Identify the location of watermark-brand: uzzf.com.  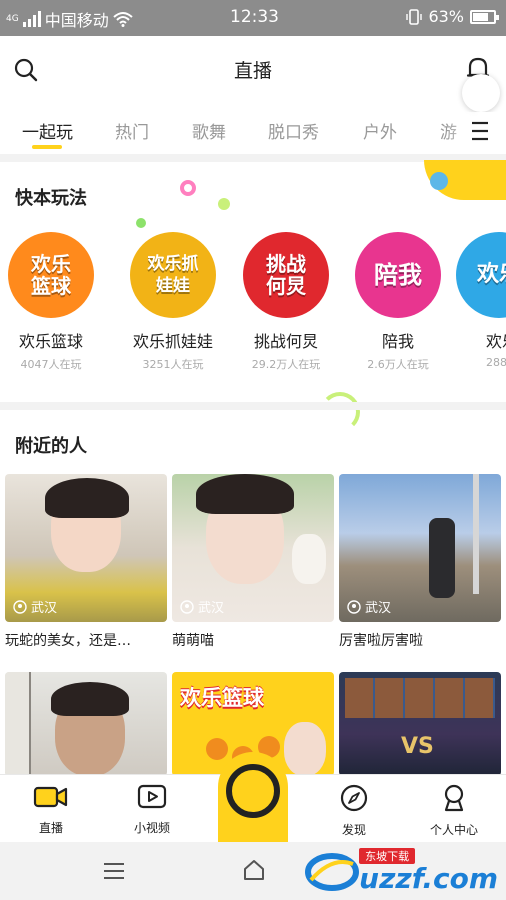
(428, 878).